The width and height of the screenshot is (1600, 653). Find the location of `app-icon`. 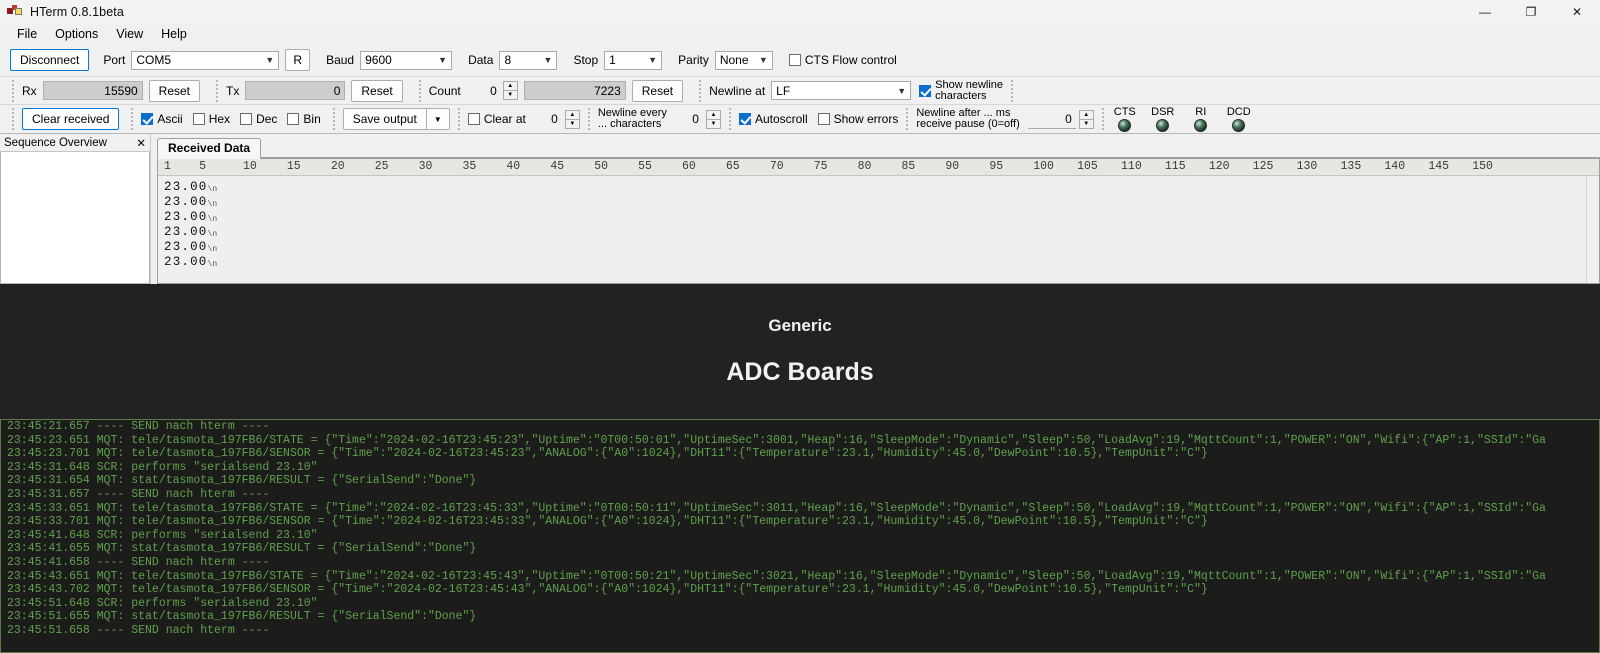

app-icon is located at coordinates (15, 12).